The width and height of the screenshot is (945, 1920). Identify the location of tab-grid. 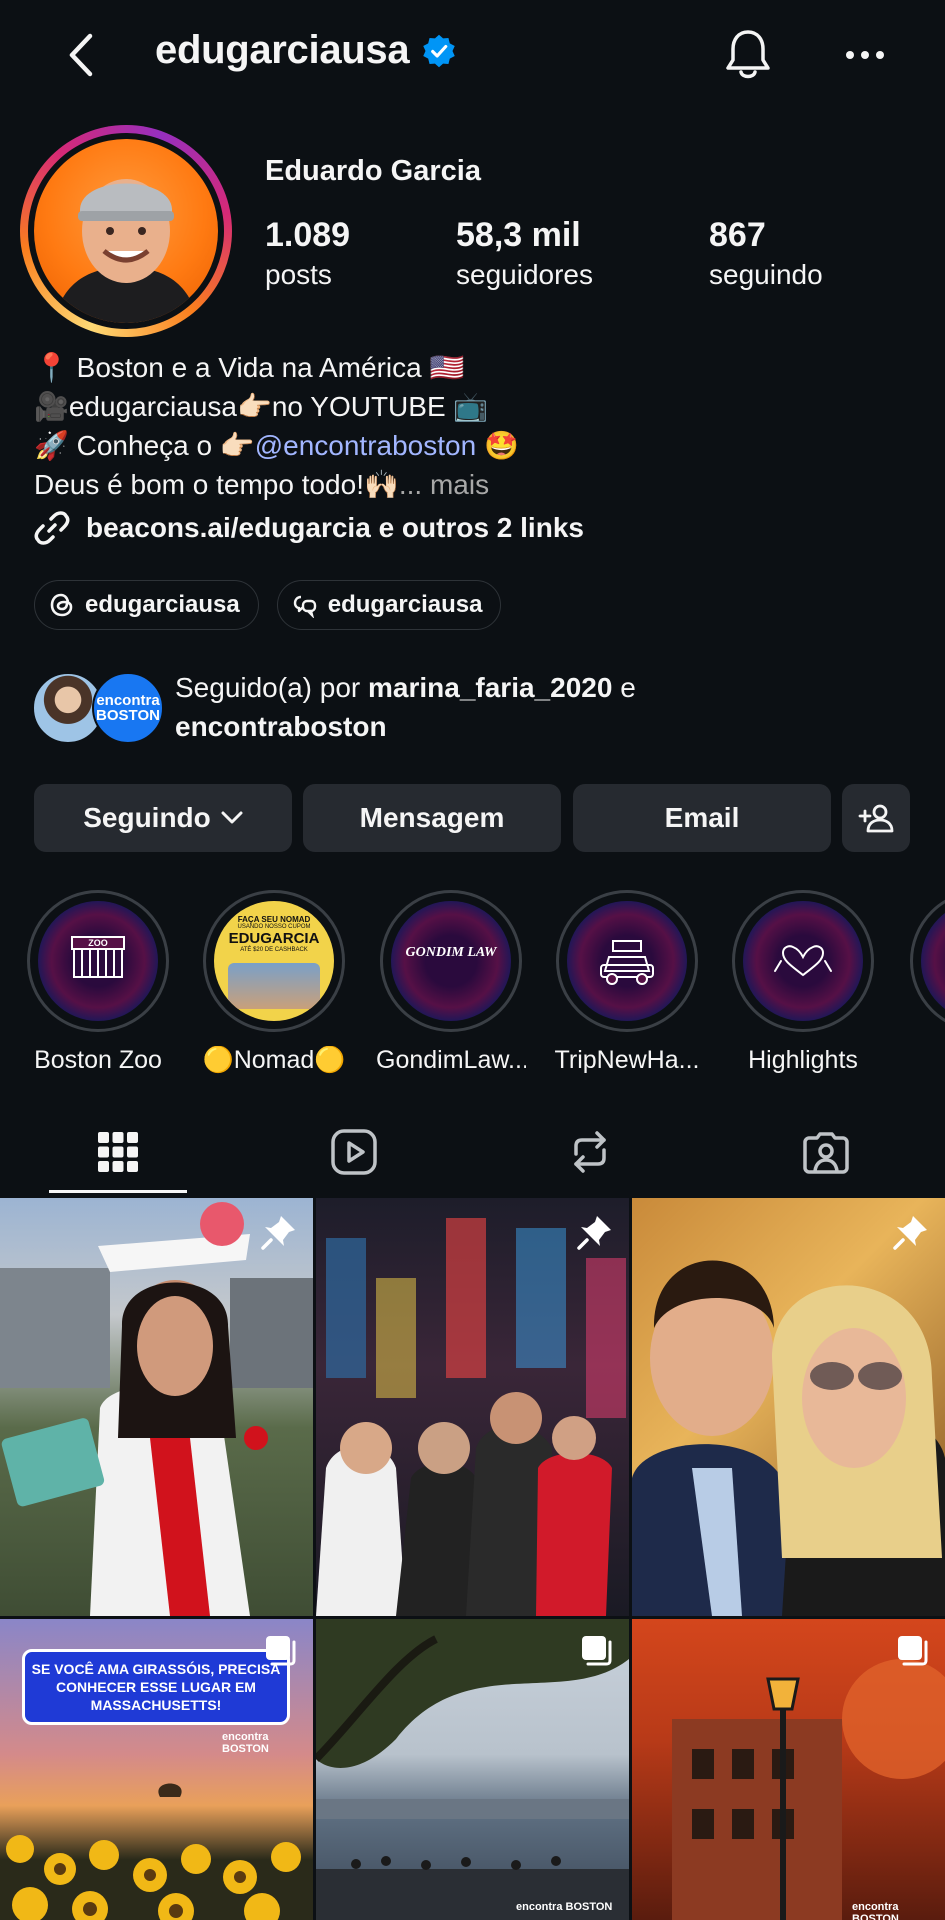
(118, 1152).